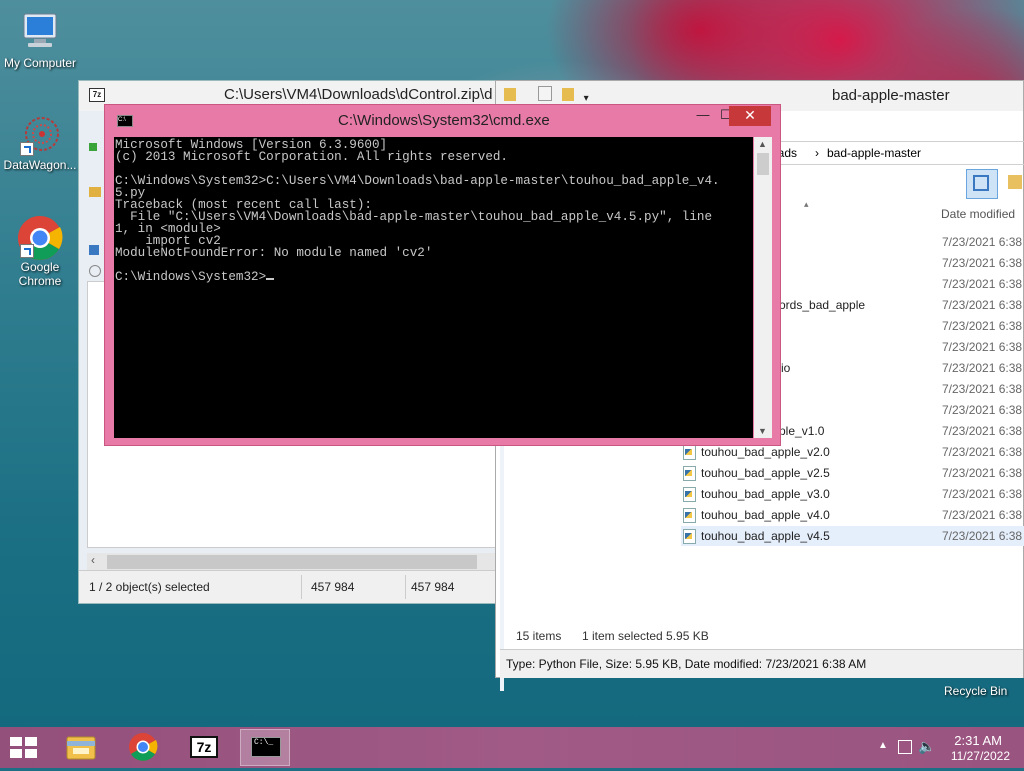 Image resolution: width=1024 pixels, height=771 pixels. What do you see at coordinates (883, 745) in the screenshot?
I see `show-hidden-icons-chevron-icon: ▲` at bounding box center [883, 745].